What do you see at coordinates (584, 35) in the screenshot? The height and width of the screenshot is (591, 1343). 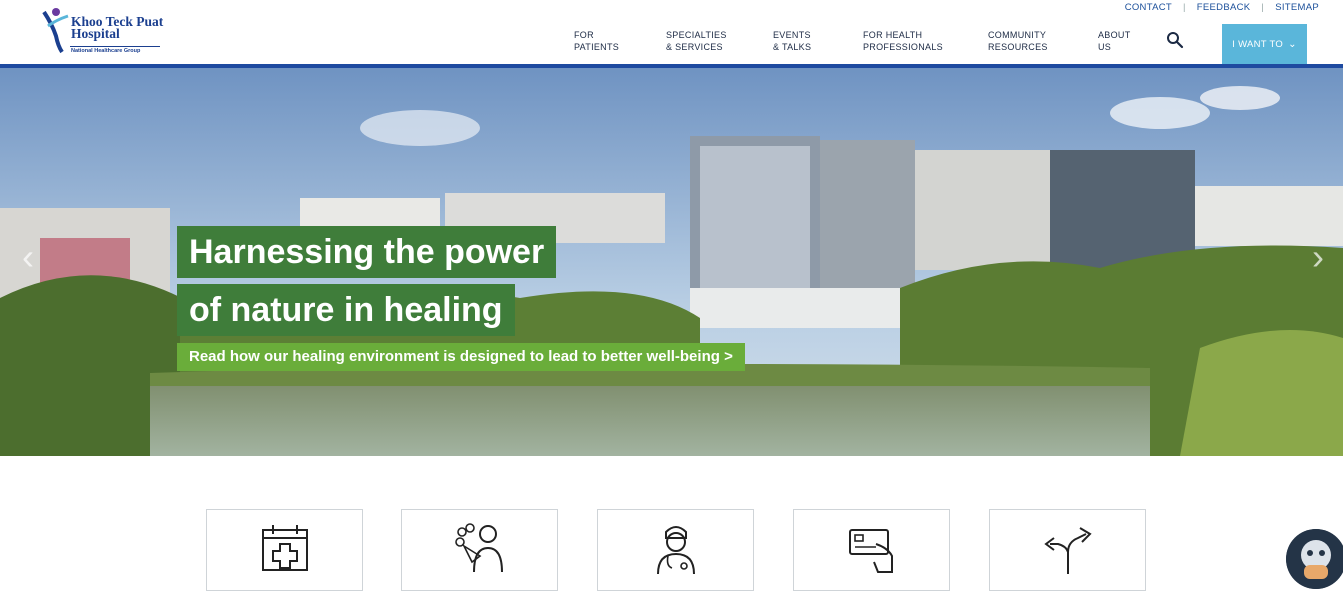 I see `nav-label: FOR` at bounding box center [584, 35].